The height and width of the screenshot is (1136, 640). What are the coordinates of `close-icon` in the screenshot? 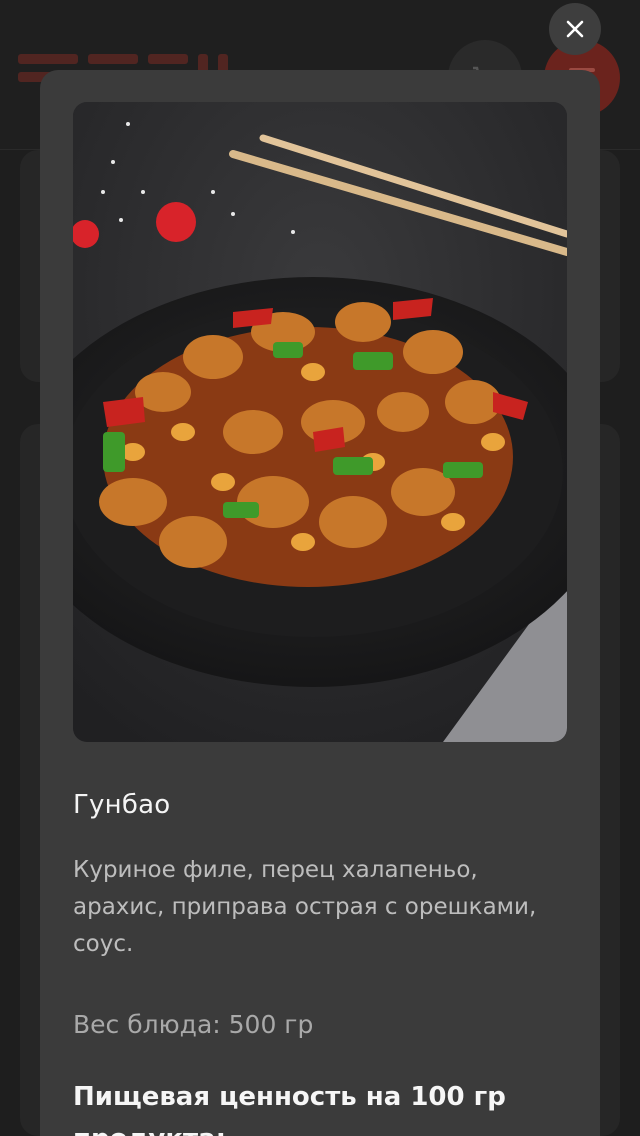 It's located at (575, 29).